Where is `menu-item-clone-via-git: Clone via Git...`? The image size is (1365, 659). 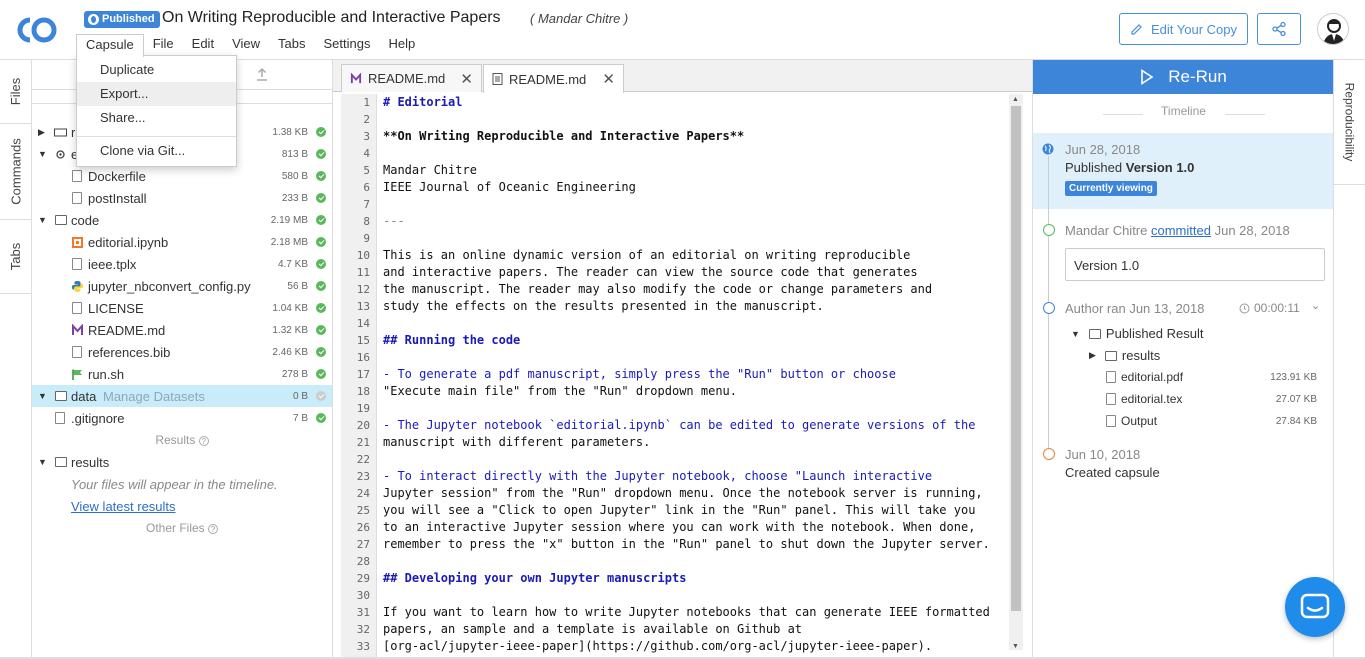
menu-item-clone-via-git: Clone via Git... is located at coordinates (156, 151).